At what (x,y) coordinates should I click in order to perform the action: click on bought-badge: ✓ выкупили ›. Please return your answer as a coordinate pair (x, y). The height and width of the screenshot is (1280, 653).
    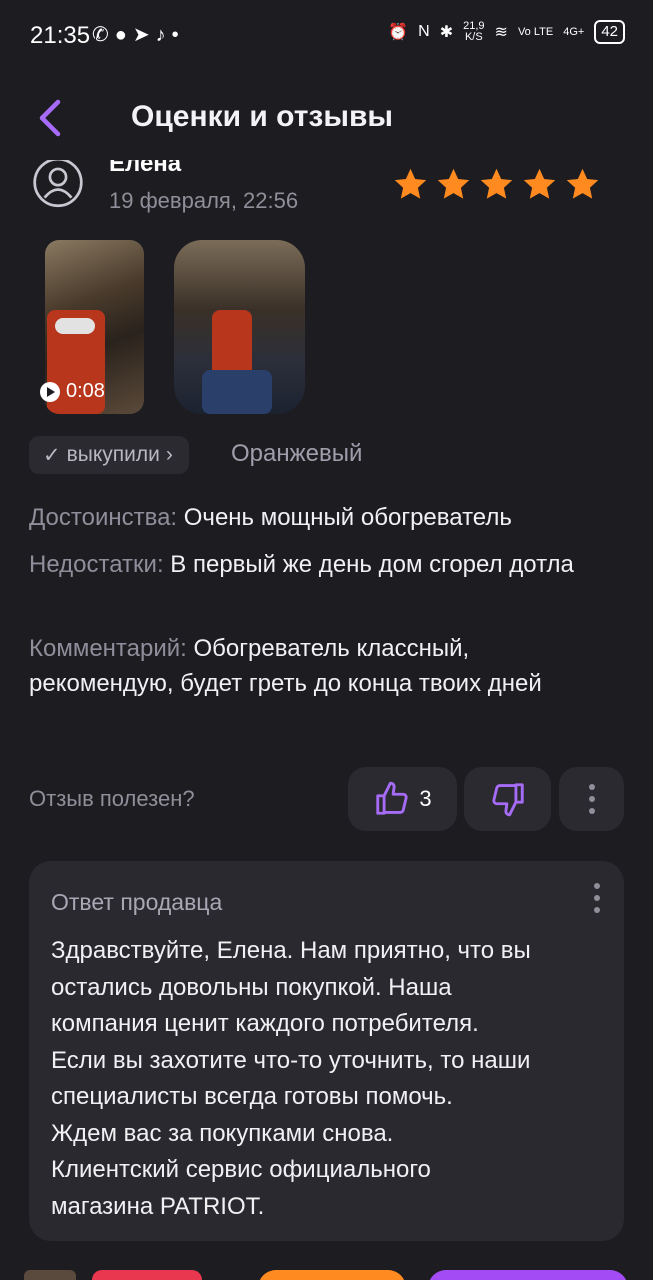
    Looking at the image, I should click on (109, 455).